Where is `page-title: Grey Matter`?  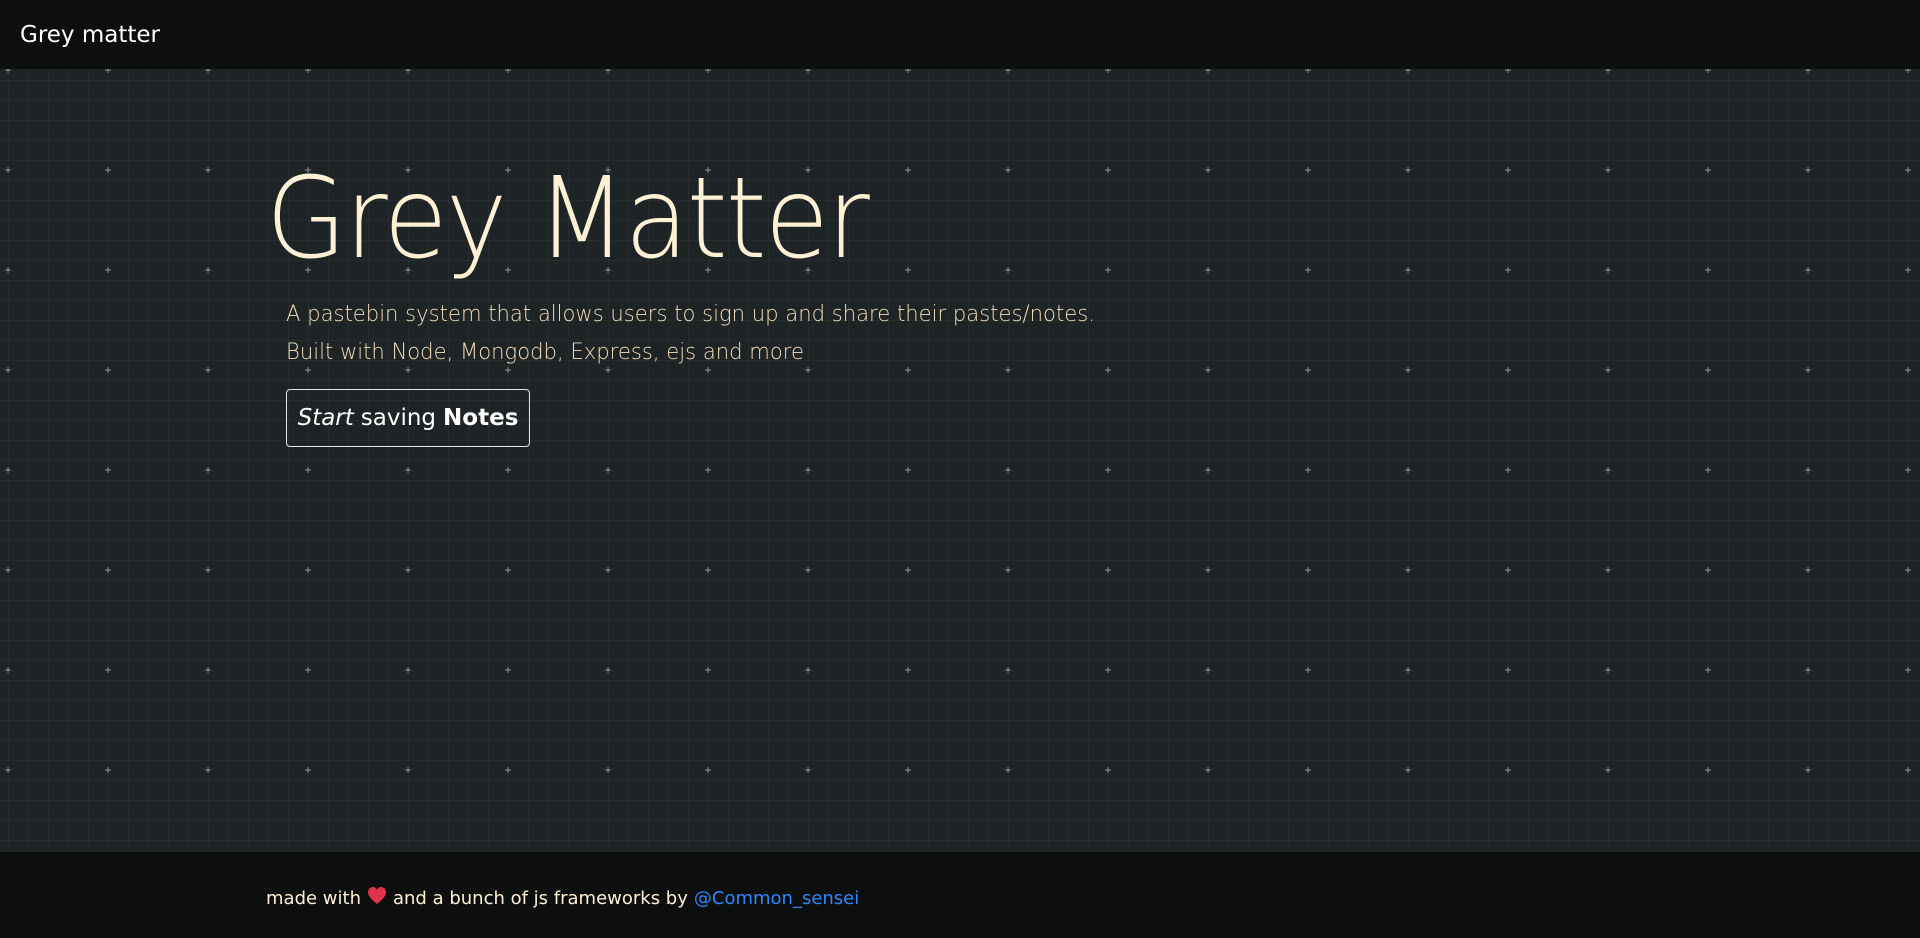
page-title: Grey Matter is located at coordinates (568, 219).